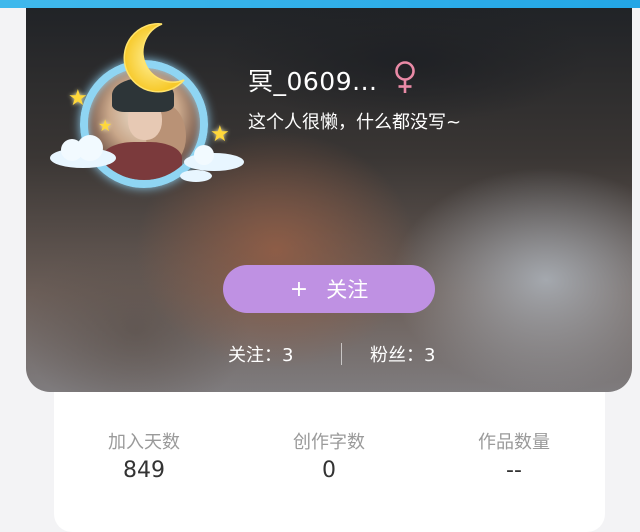 Image resolution: width=640 pixels, height=532 pixels. What do you see at coordinates (329, 4) in the screenshot?
I see `card-top-accent` at bounding box center [329, 4].